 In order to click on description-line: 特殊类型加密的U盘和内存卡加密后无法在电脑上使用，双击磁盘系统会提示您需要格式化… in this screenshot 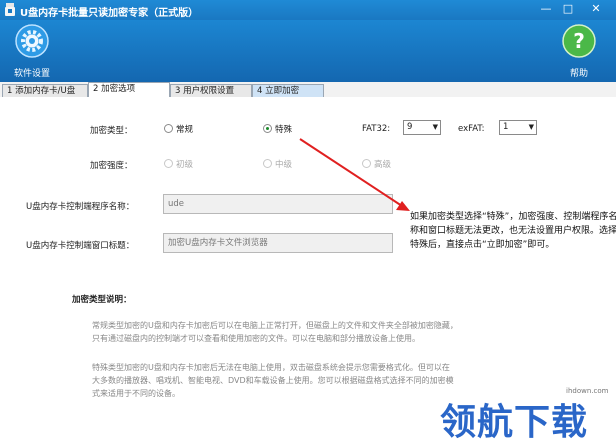, I will do `click(271, 367)`.